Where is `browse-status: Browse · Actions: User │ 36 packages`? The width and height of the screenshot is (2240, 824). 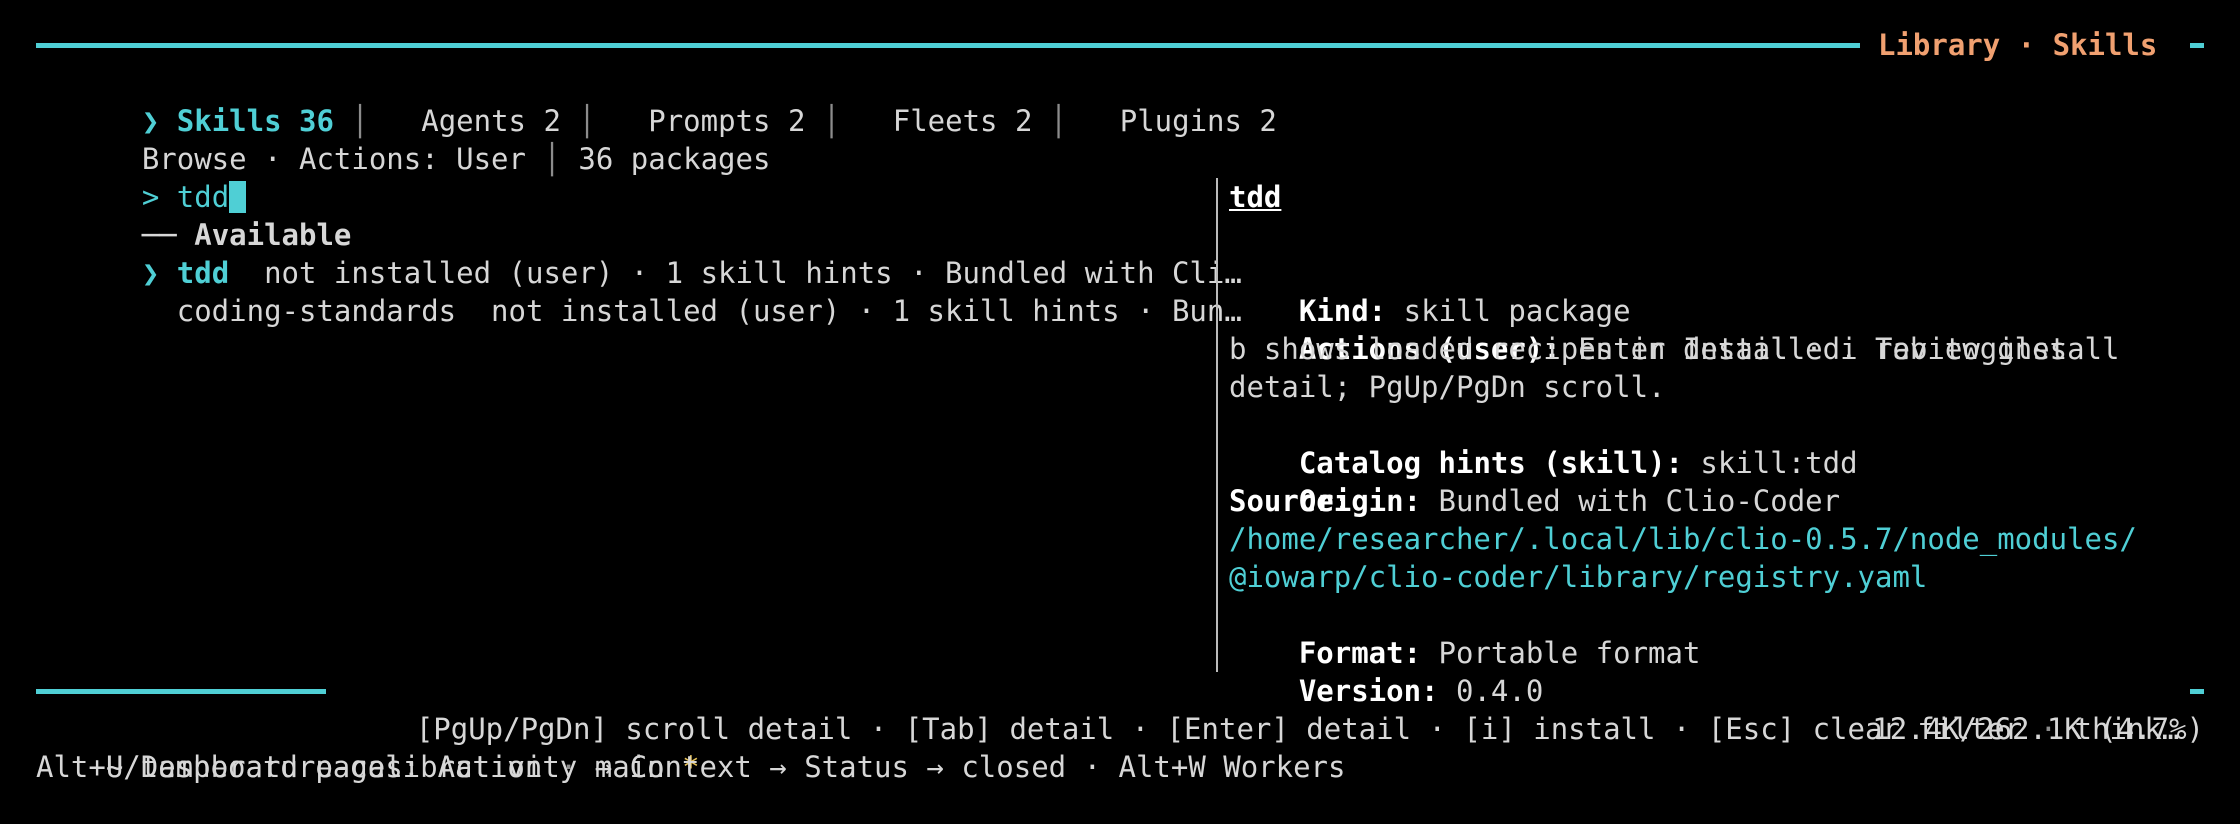
browse-status: Browse · Actions: User │ 36 packages is located at coordinates (421, 139).